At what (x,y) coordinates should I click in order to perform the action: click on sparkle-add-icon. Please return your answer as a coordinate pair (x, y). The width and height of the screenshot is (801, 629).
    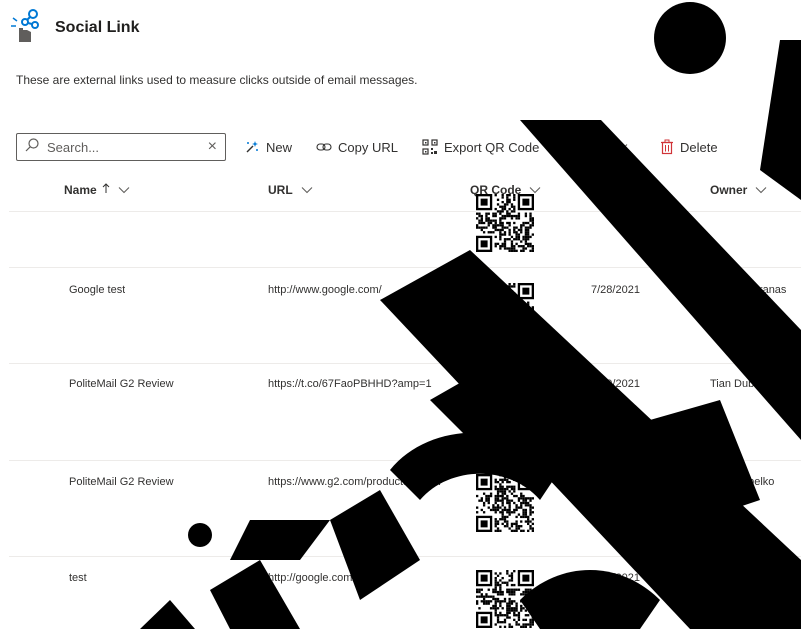
    Looking at the image, I should click on (252, 147).